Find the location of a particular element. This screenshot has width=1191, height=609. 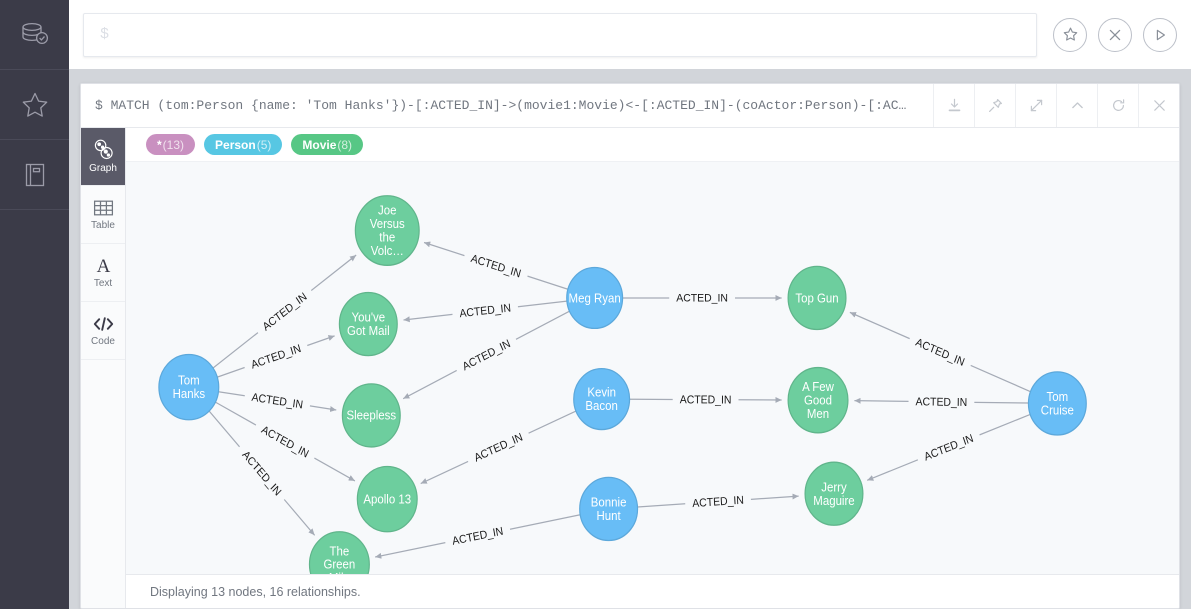

clear-button is located at coordinates (1115, 34).